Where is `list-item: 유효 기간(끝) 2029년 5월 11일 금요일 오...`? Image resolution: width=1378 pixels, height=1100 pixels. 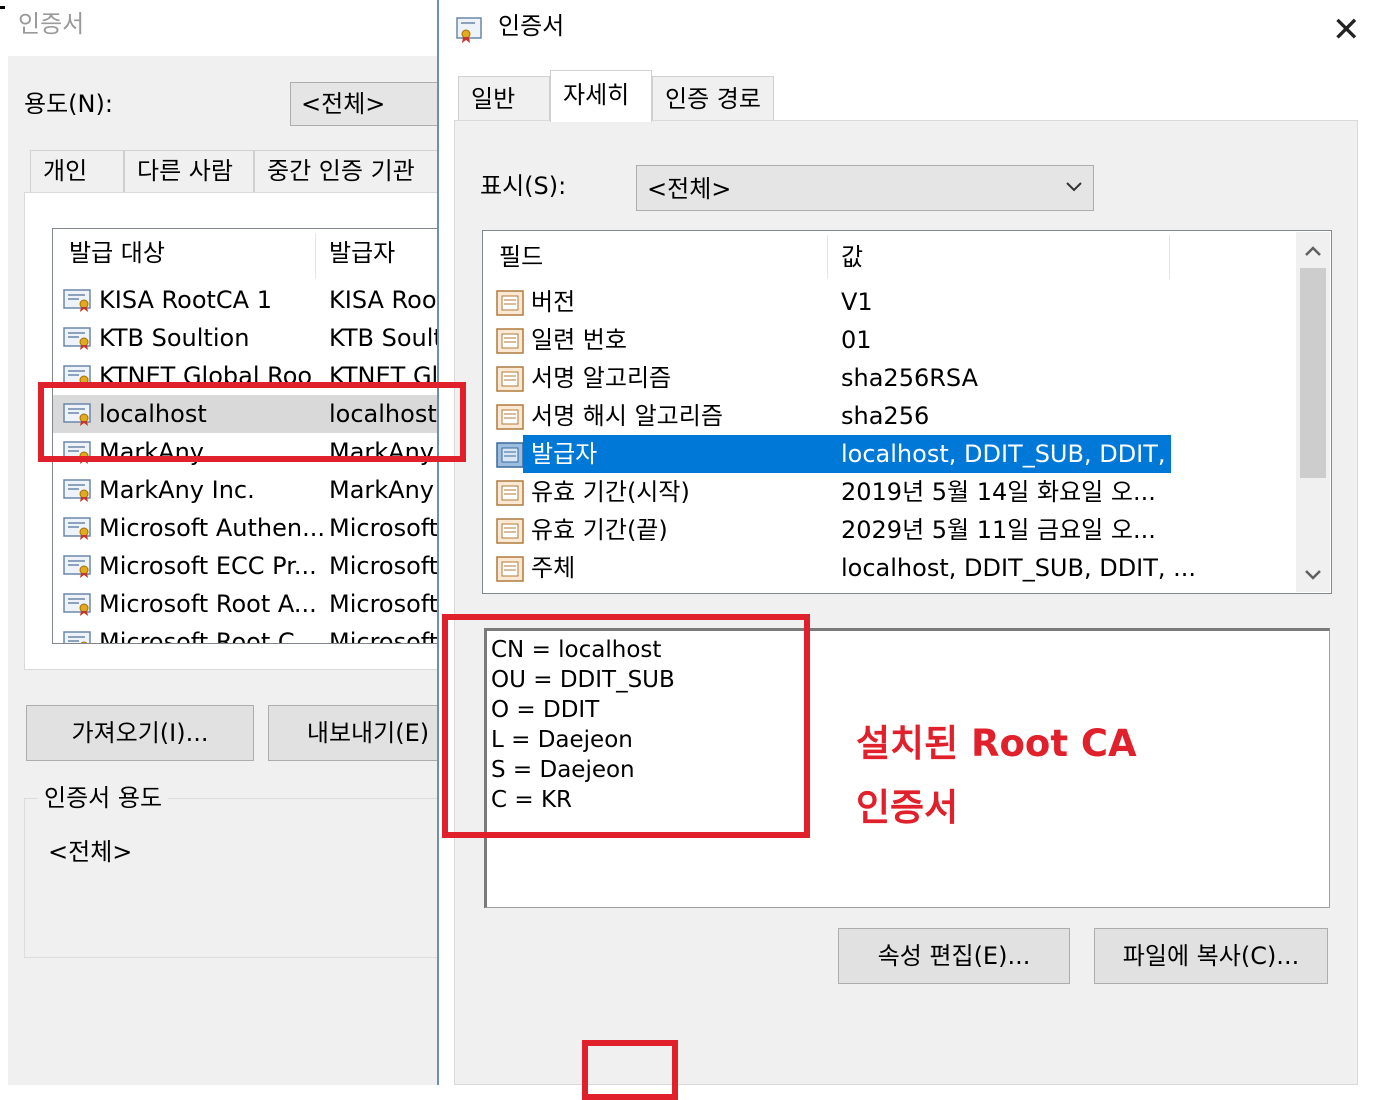
list-item: 유효 기간(끝) 2029년 5월 11일 금요일 오... is located at coordinates (888, 530).